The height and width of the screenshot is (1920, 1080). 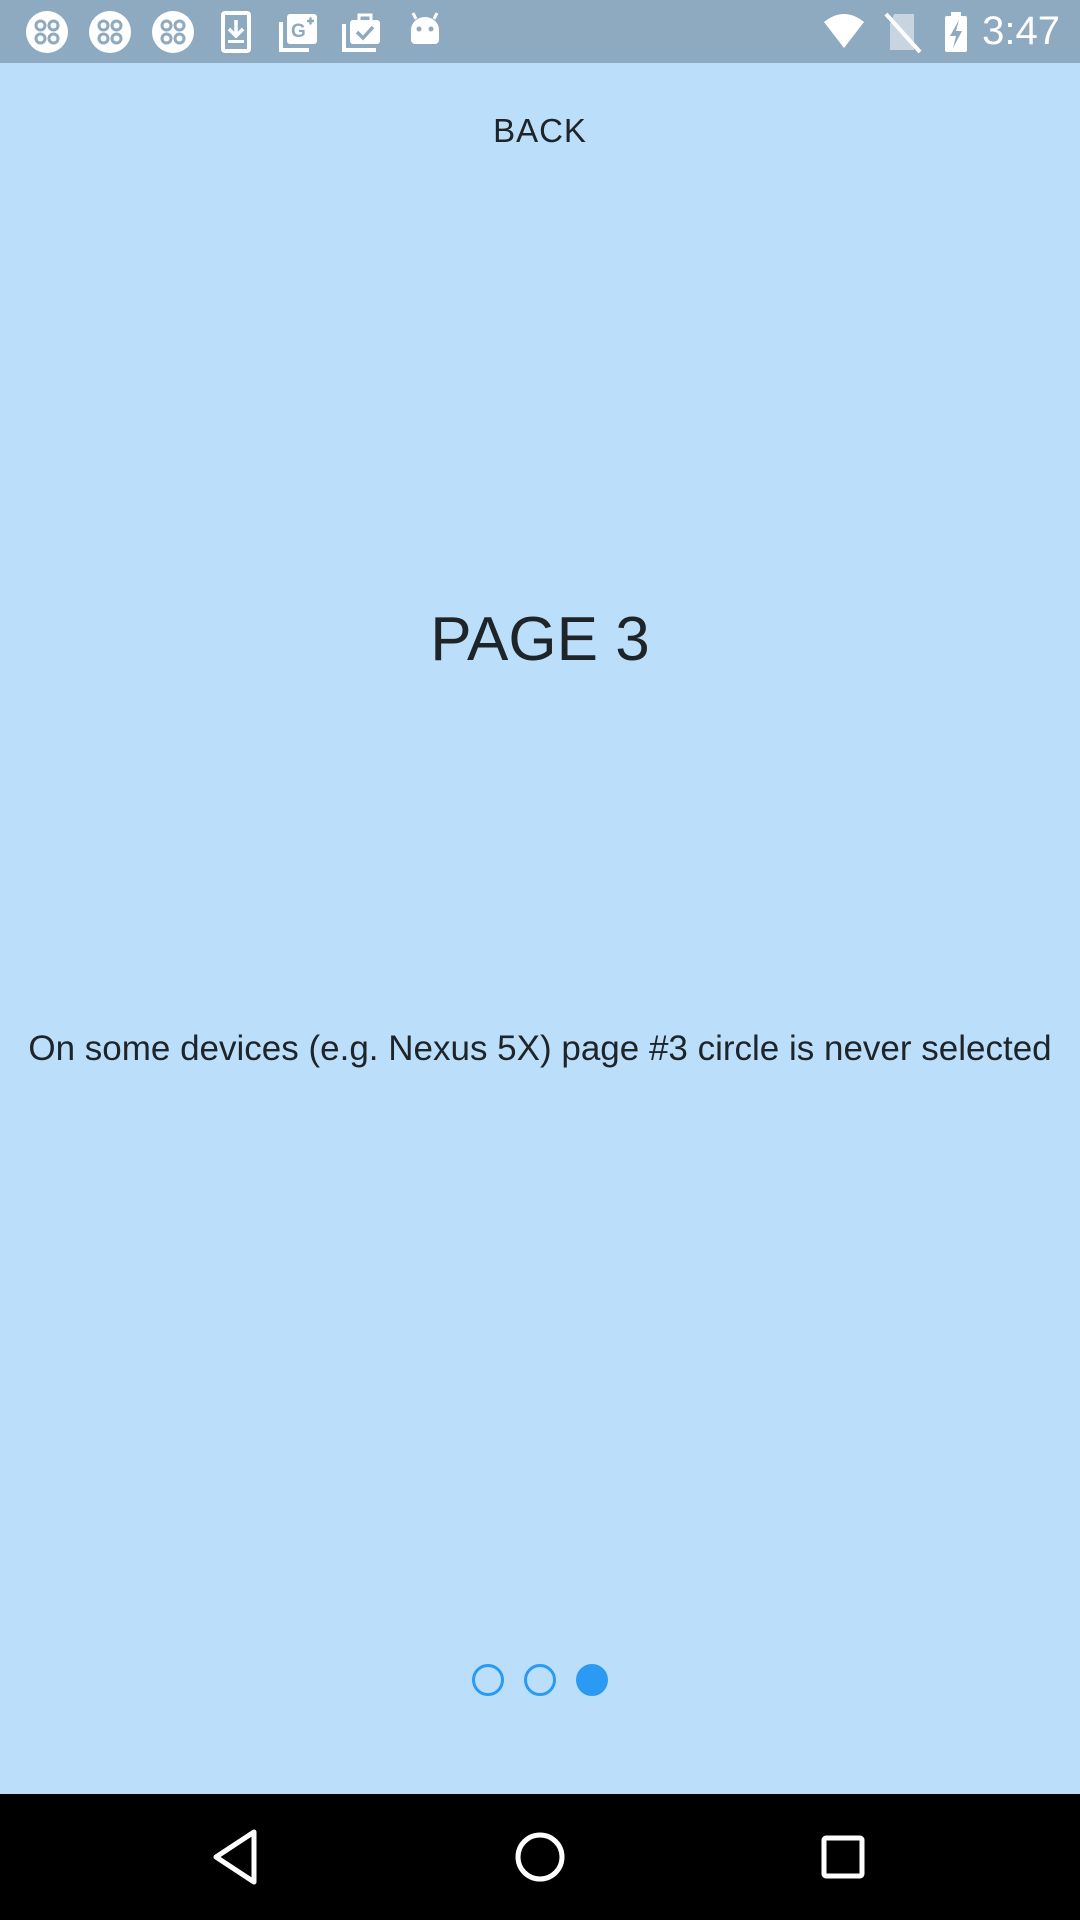 What do you see at coordinates (902, 32) in the screenshot?
I see `no-sim-icon` at bounding box center [902, 32].